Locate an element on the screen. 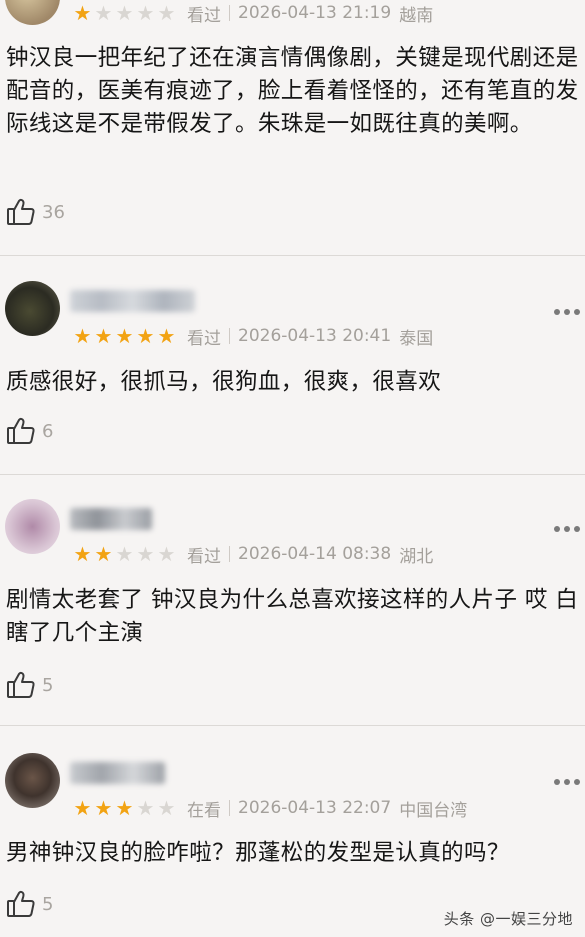 The height and width of the screenshot is (937, 585). like-button: 36 is located at coordinates (35, 212).